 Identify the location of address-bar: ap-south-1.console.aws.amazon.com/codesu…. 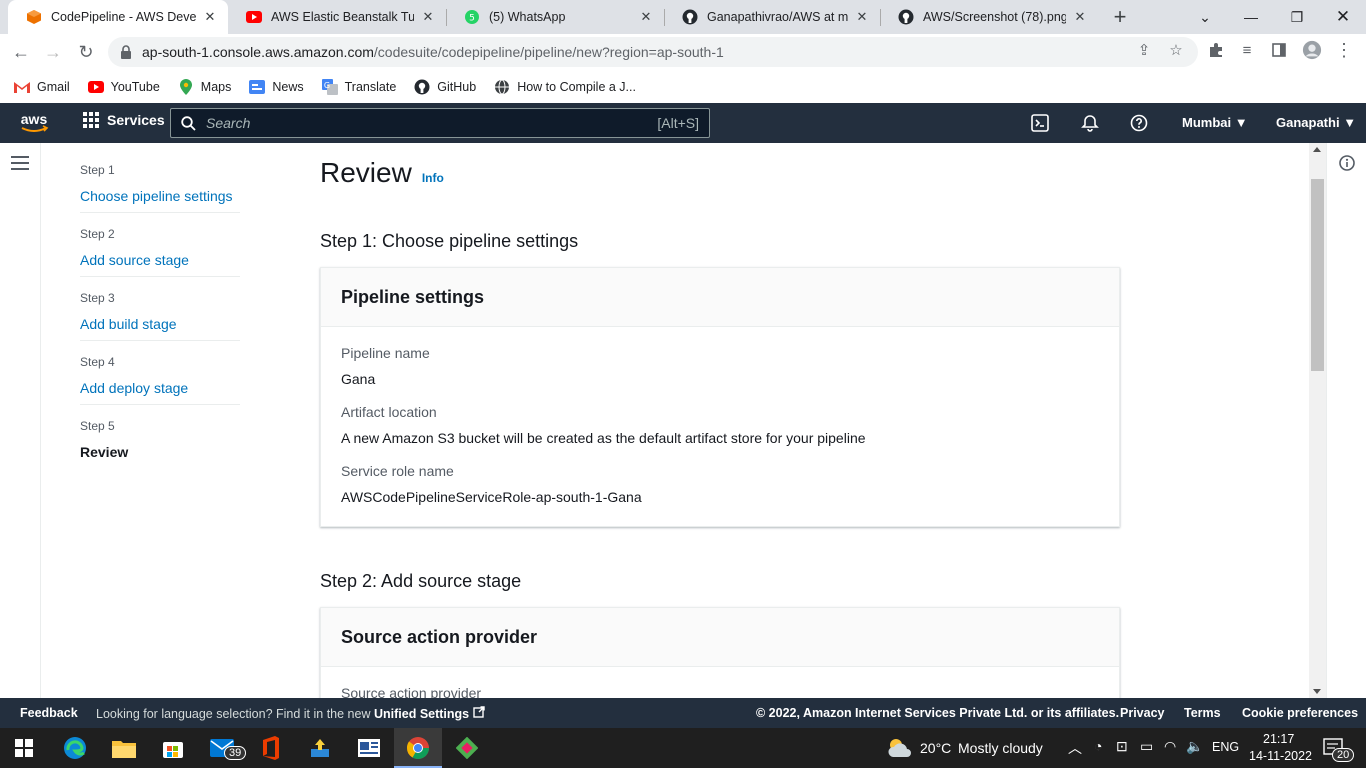
(653, 52).